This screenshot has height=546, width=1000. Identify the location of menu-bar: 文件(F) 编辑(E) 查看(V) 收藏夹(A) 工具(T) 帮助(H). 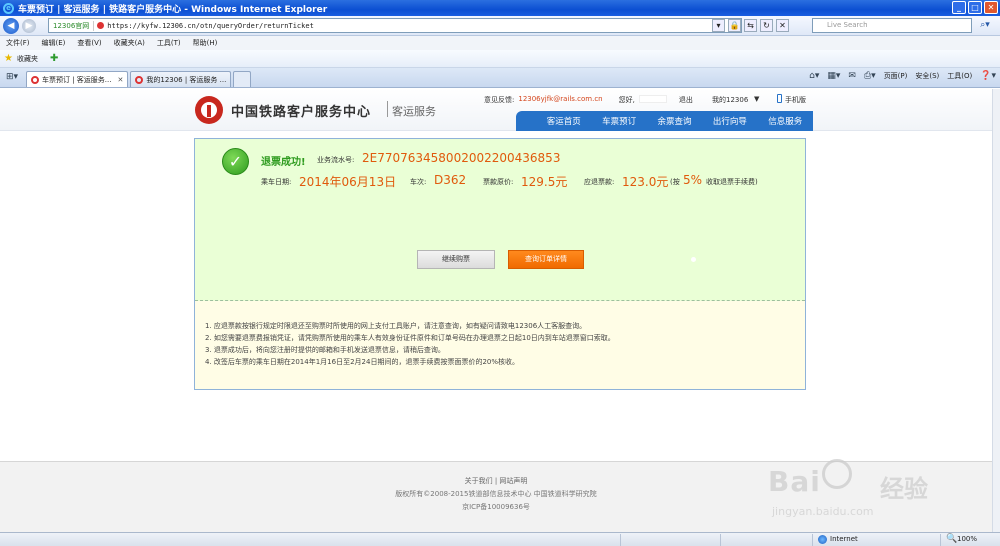
(500, 43).